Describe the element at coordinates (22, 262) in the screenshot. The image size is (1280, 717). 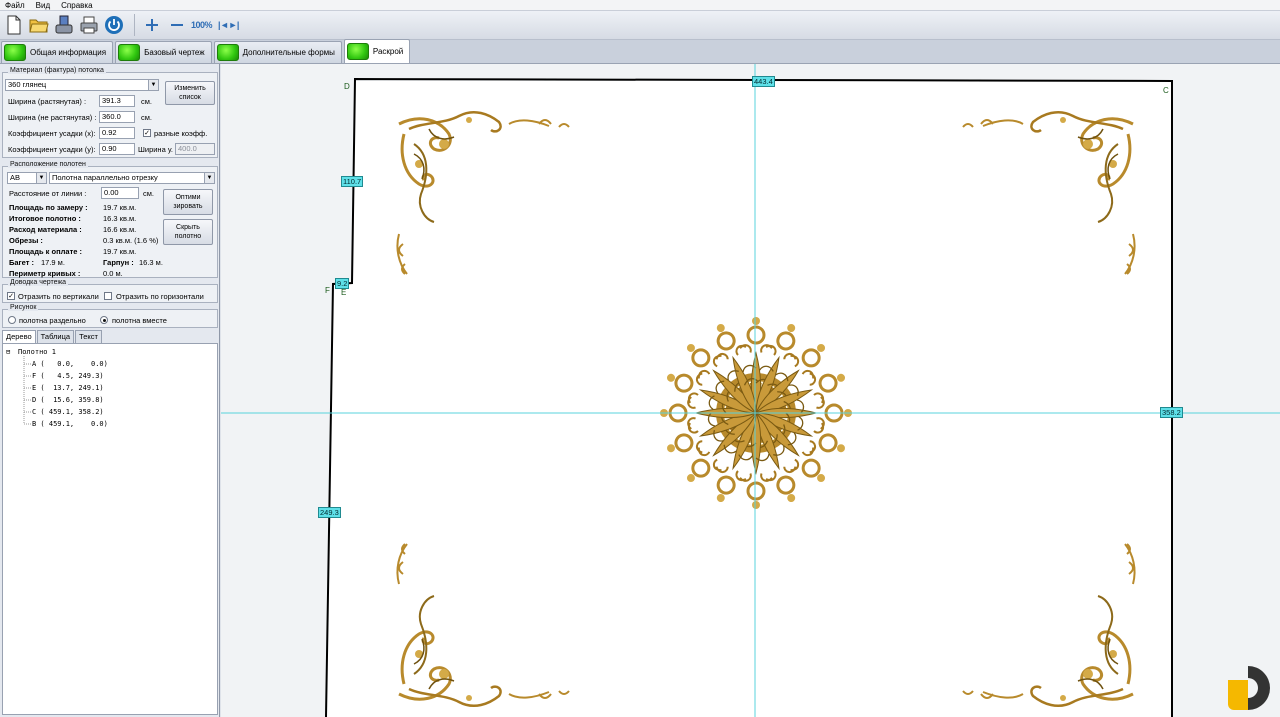
I see `baguette-label: Багет :` at that location.